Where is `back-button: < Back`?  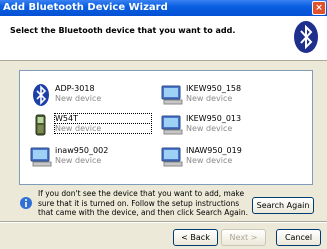
back-button: < Back is located at coordinates (195, 237).